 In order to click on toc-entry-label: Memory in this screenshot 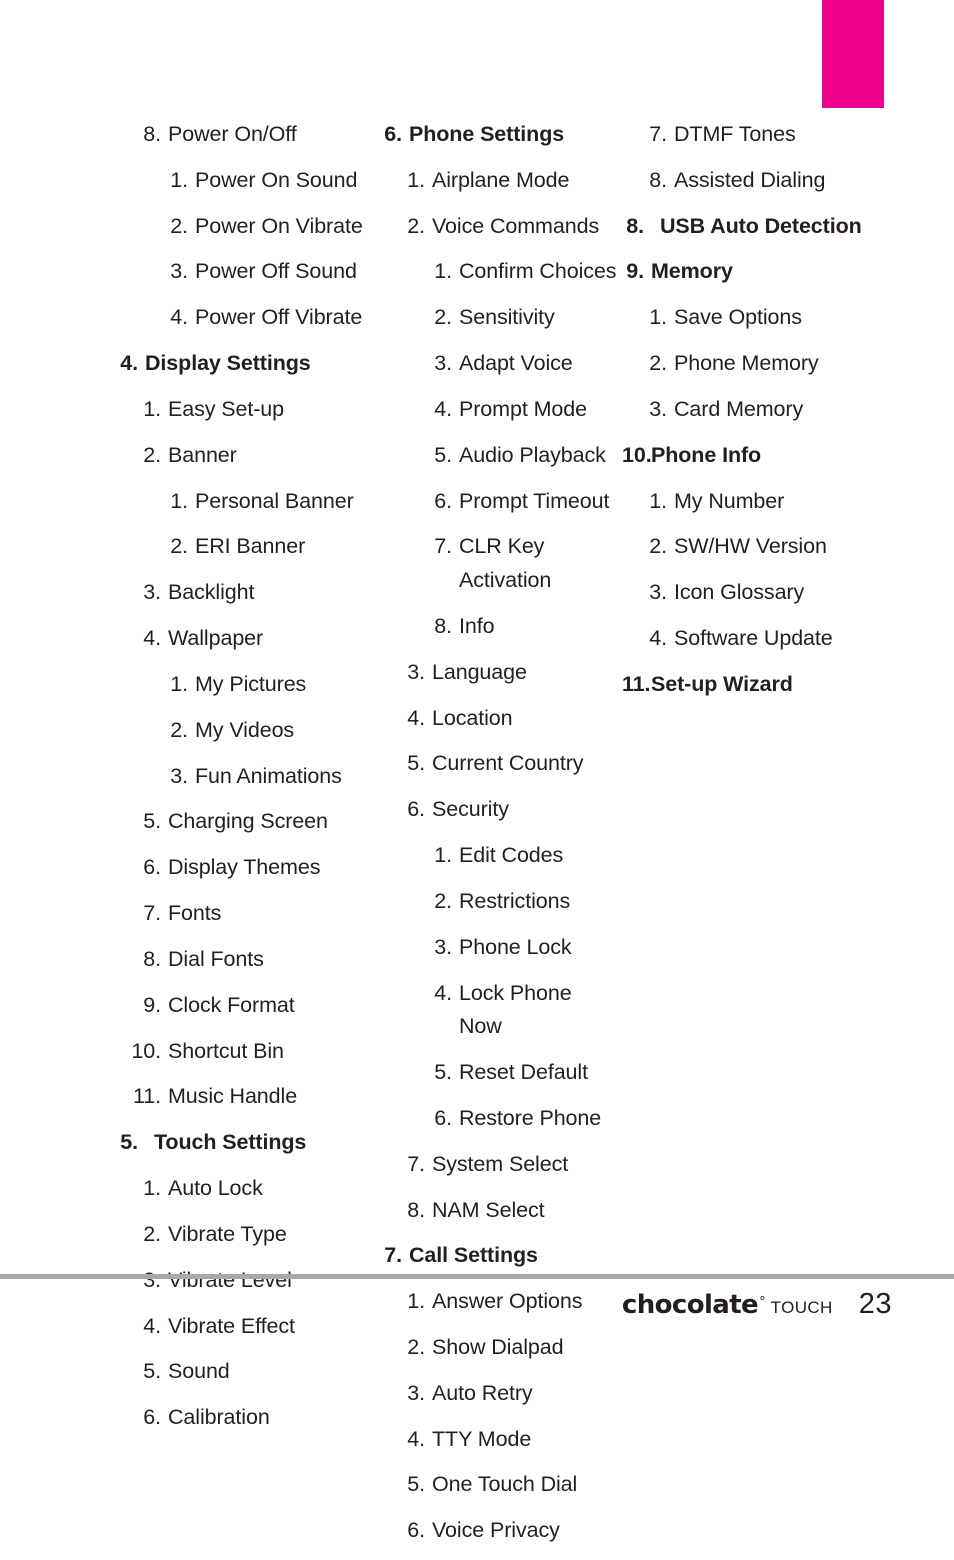, I will do `click(692, 271)`.